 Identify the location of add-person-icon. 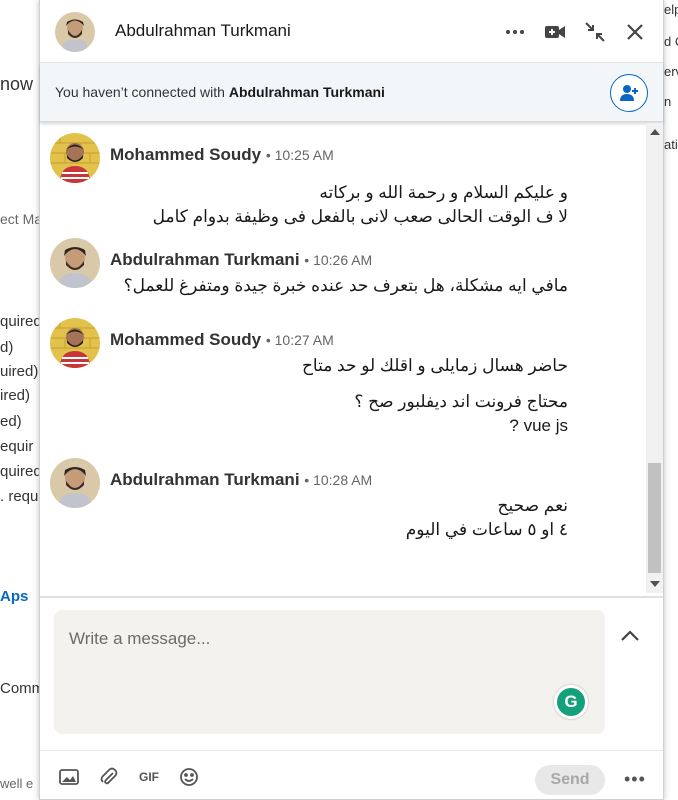
(629, 93).